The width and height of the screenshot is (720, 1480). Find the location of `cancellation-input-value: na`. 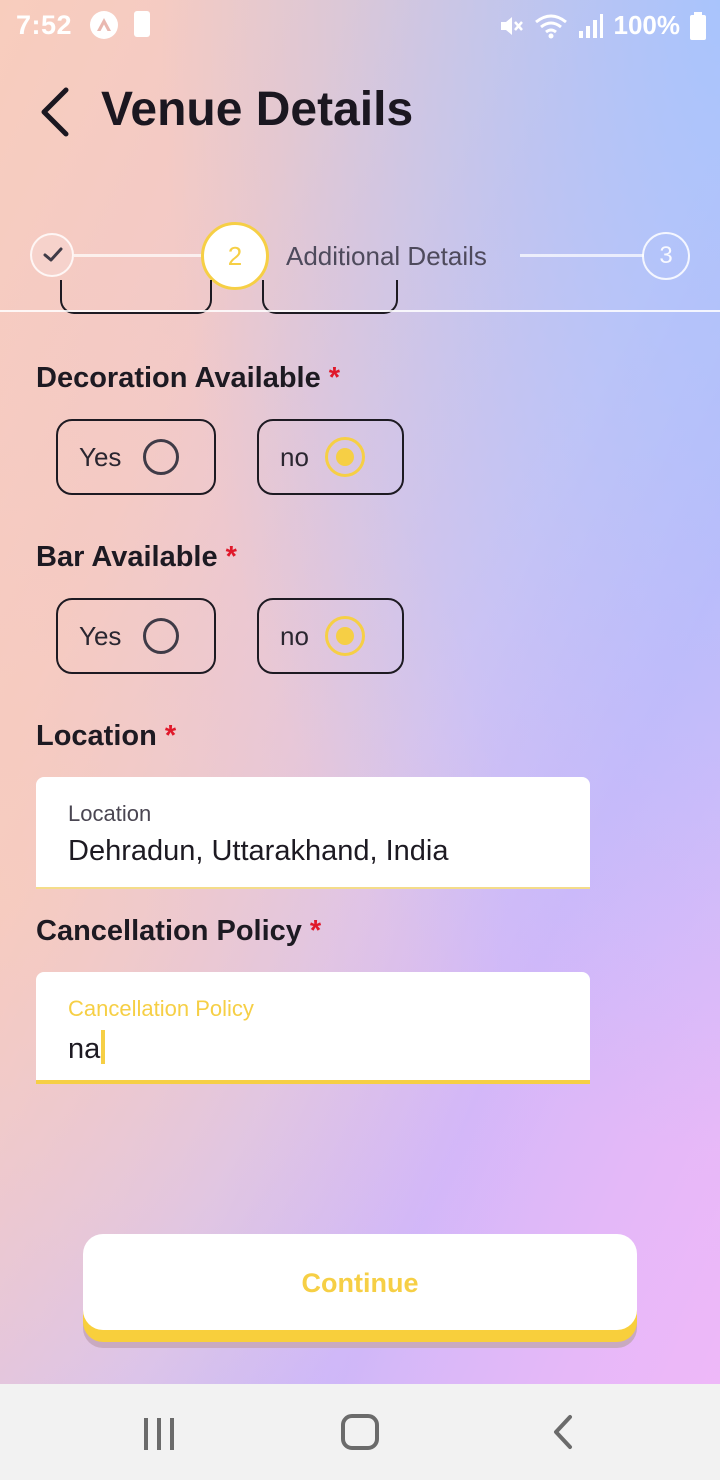

cancellation-input-value: na is located at coordinates (84, 1049).